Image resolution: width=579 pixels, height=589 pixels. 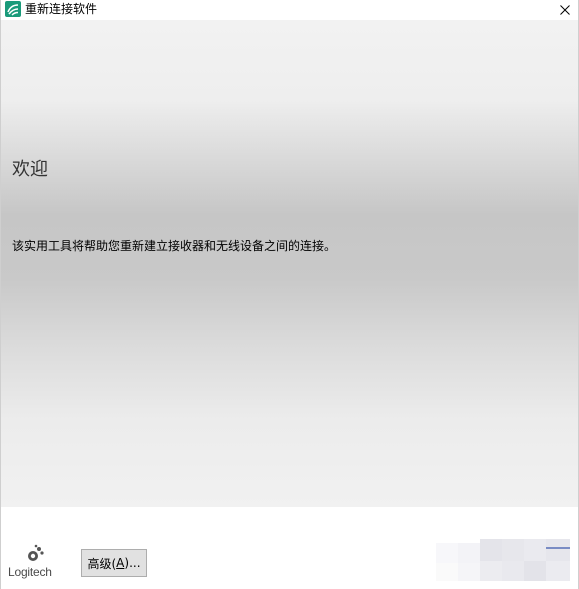 I want to click on logitech-app-icon, so click(x=13, y=9).